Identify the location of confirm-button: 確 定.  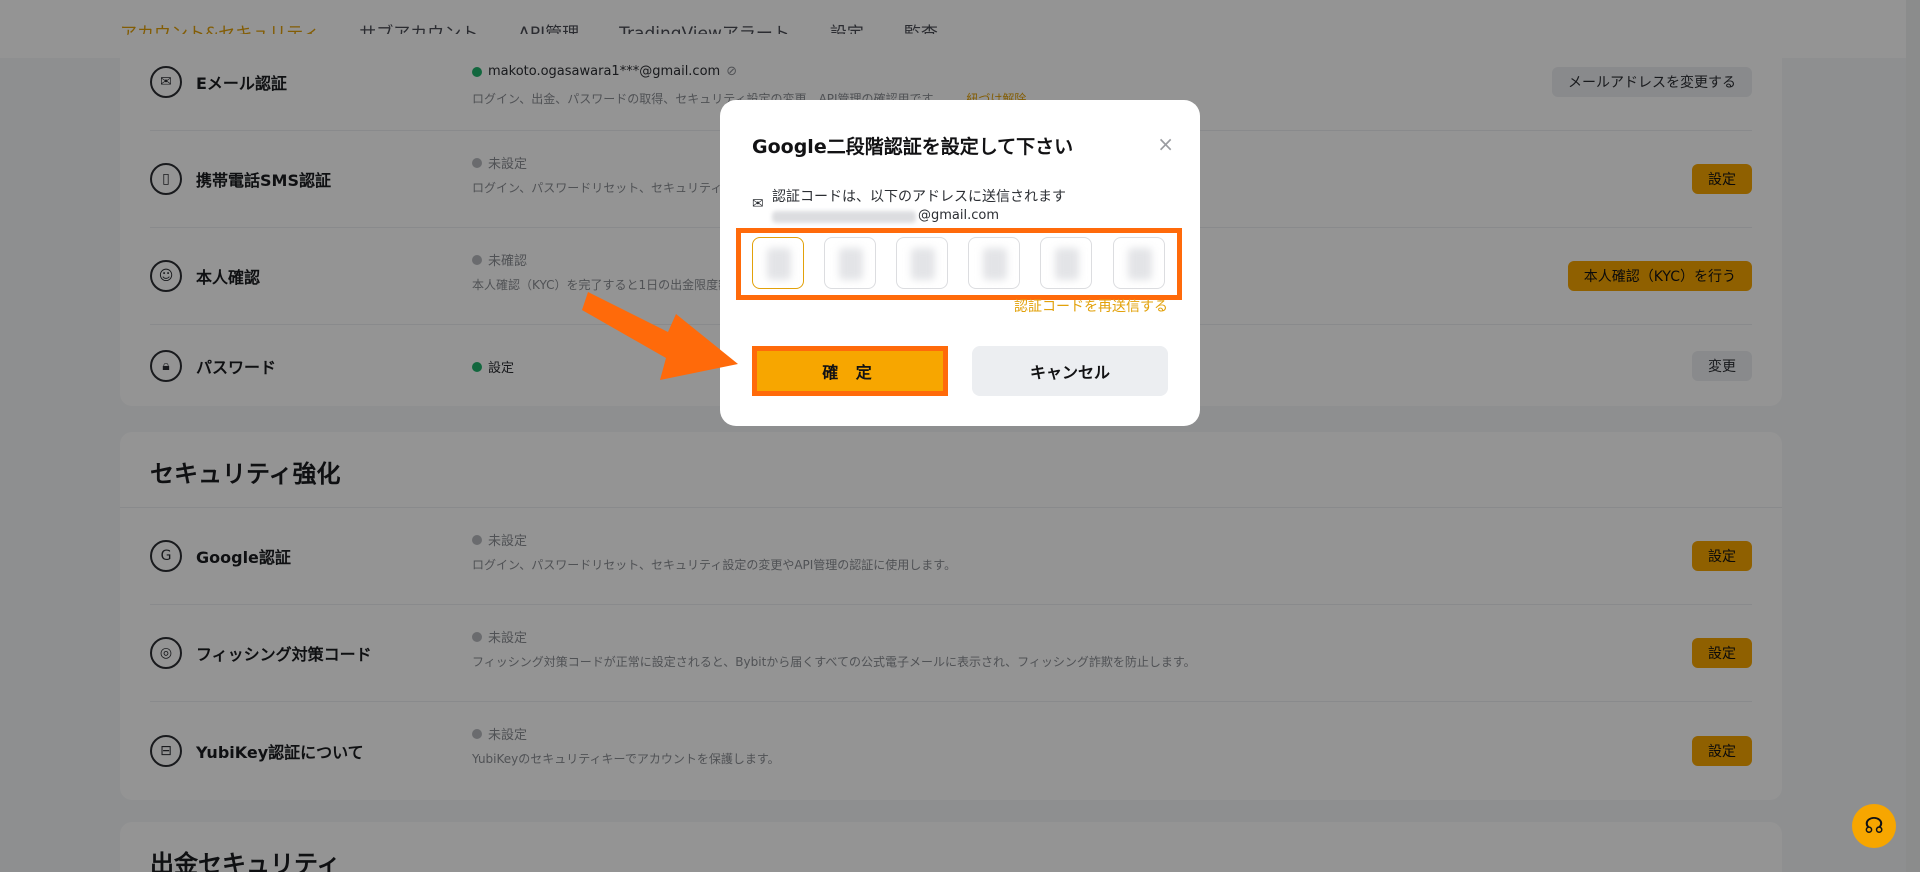
(850, 371).